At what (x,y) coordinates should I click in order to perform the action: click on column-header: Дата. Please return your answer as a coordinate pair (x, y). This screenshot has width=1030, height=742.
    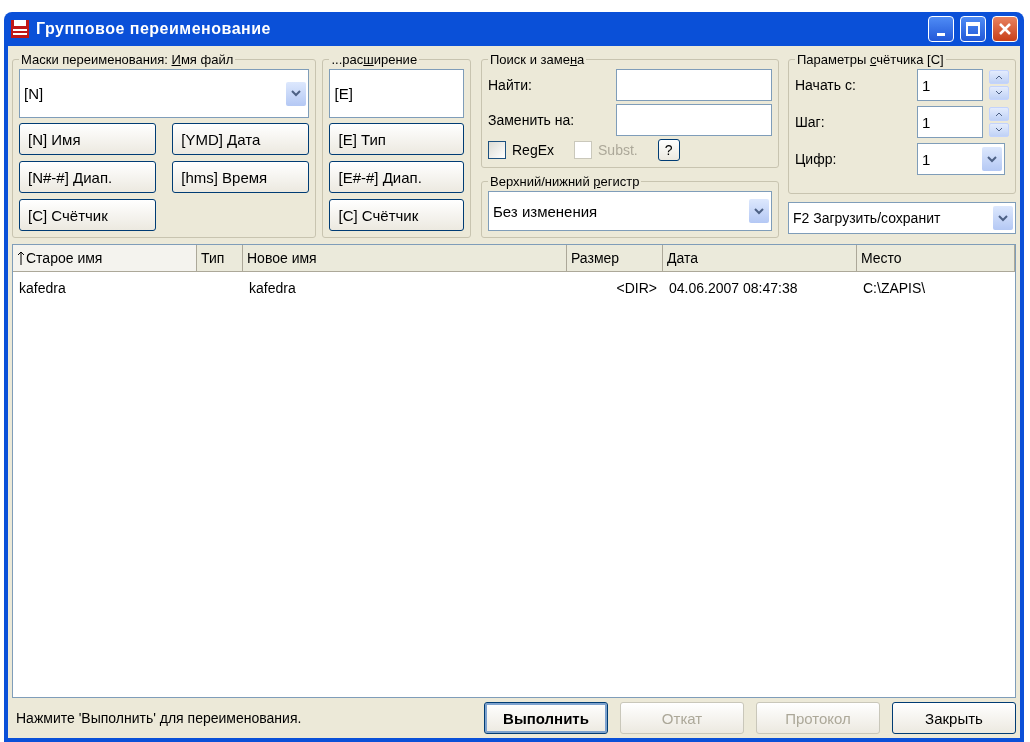
    Looking at the image, I should click on (760, 258).